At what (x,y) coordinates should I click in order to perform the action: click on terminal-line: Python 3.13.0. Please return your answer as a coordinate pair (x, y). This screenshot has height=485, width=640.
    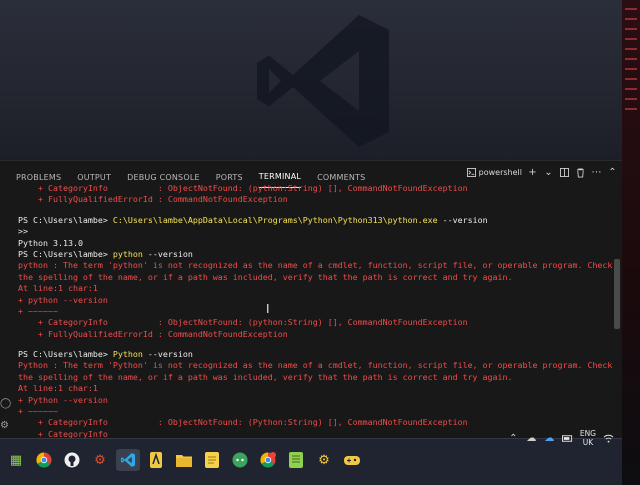
    Looking at the image, I should click on (50, 242).